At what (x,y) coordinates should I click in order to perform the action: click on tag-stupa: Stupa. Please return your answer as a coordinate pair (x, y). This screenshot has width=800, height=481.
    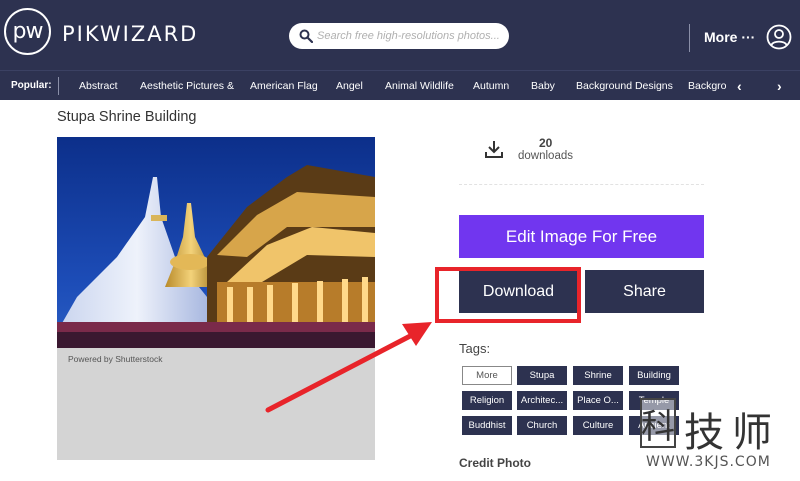
    Looking at the image, I should click on (542, 375).